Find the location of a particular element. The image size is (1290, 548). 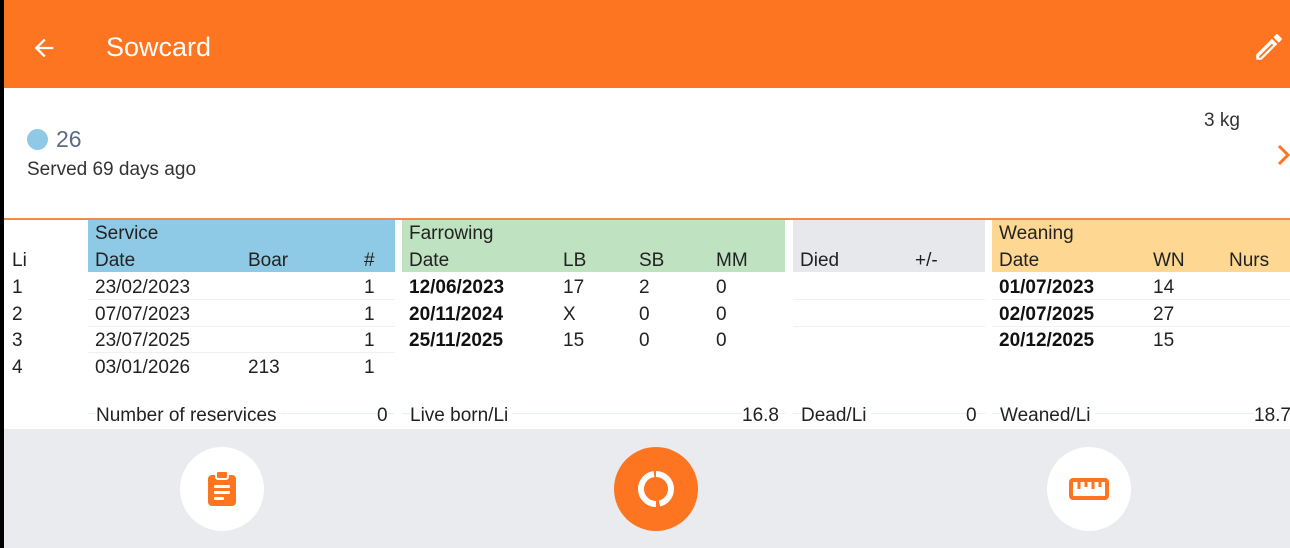

farrowing-title: Farrowing is located at coordinates (451, 233).